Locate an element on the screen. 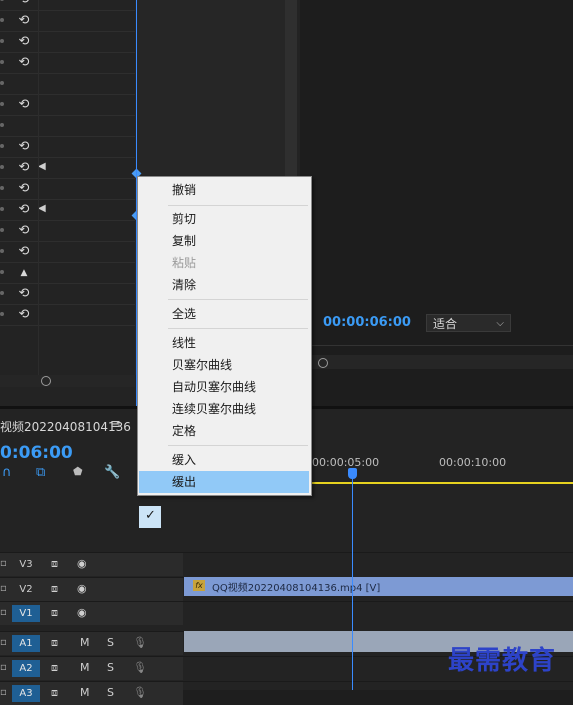  track-target-toggle: A3 is located at coordinates (26, 693).